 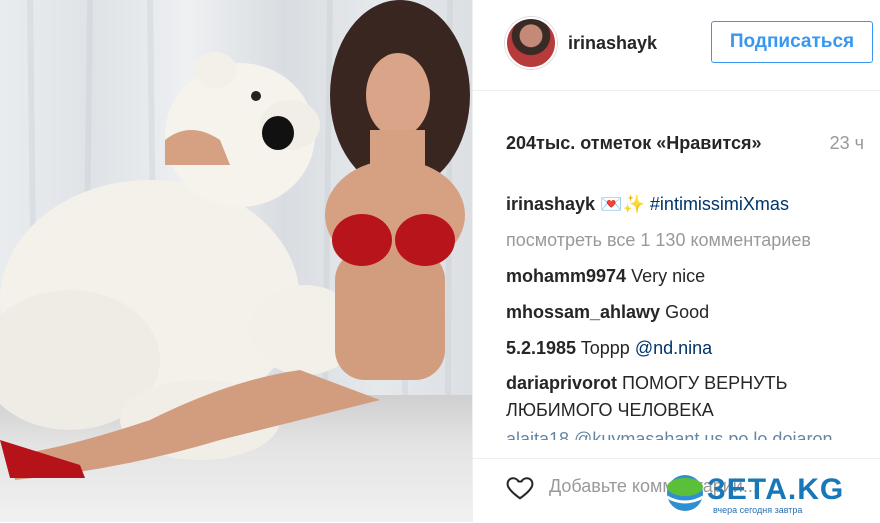 I want to click on list-item: mhossam_ahlawy Good, so click(x=687, y=312).